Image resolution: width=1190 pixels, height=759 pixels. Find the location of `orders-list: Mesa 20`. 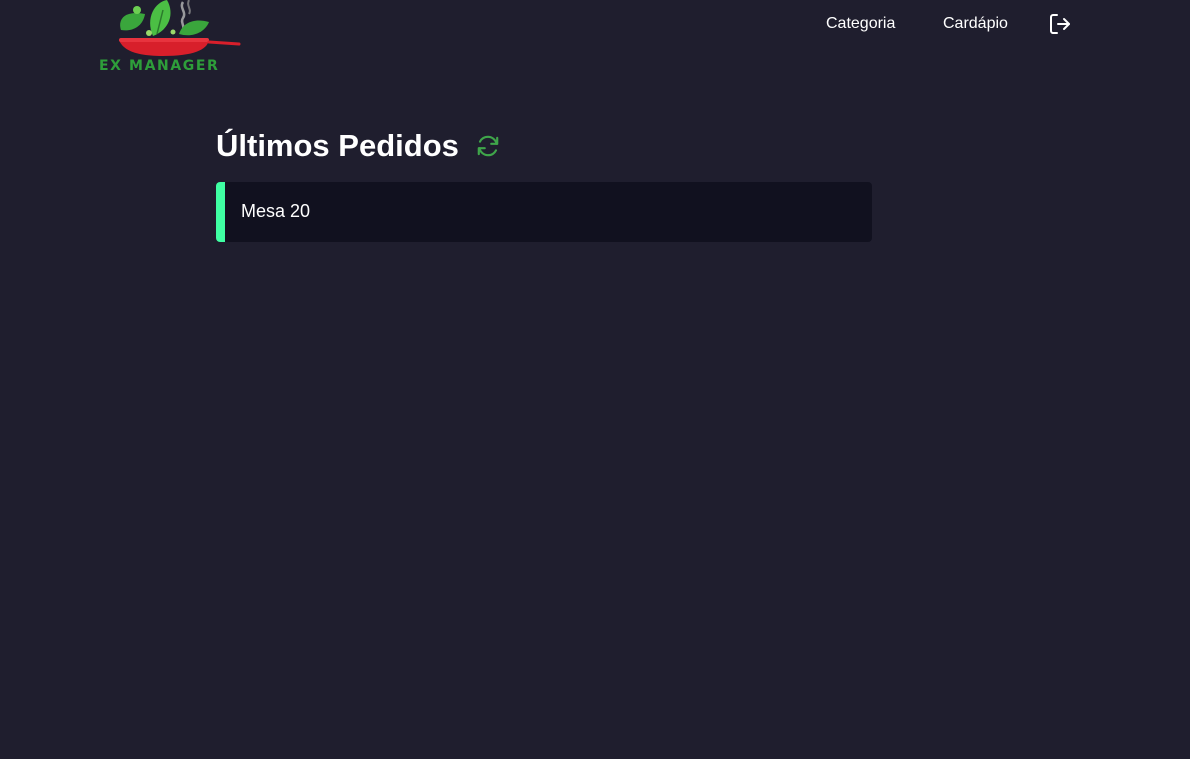

orders-list: Mesa 20 is located at coordinates (544, 212).